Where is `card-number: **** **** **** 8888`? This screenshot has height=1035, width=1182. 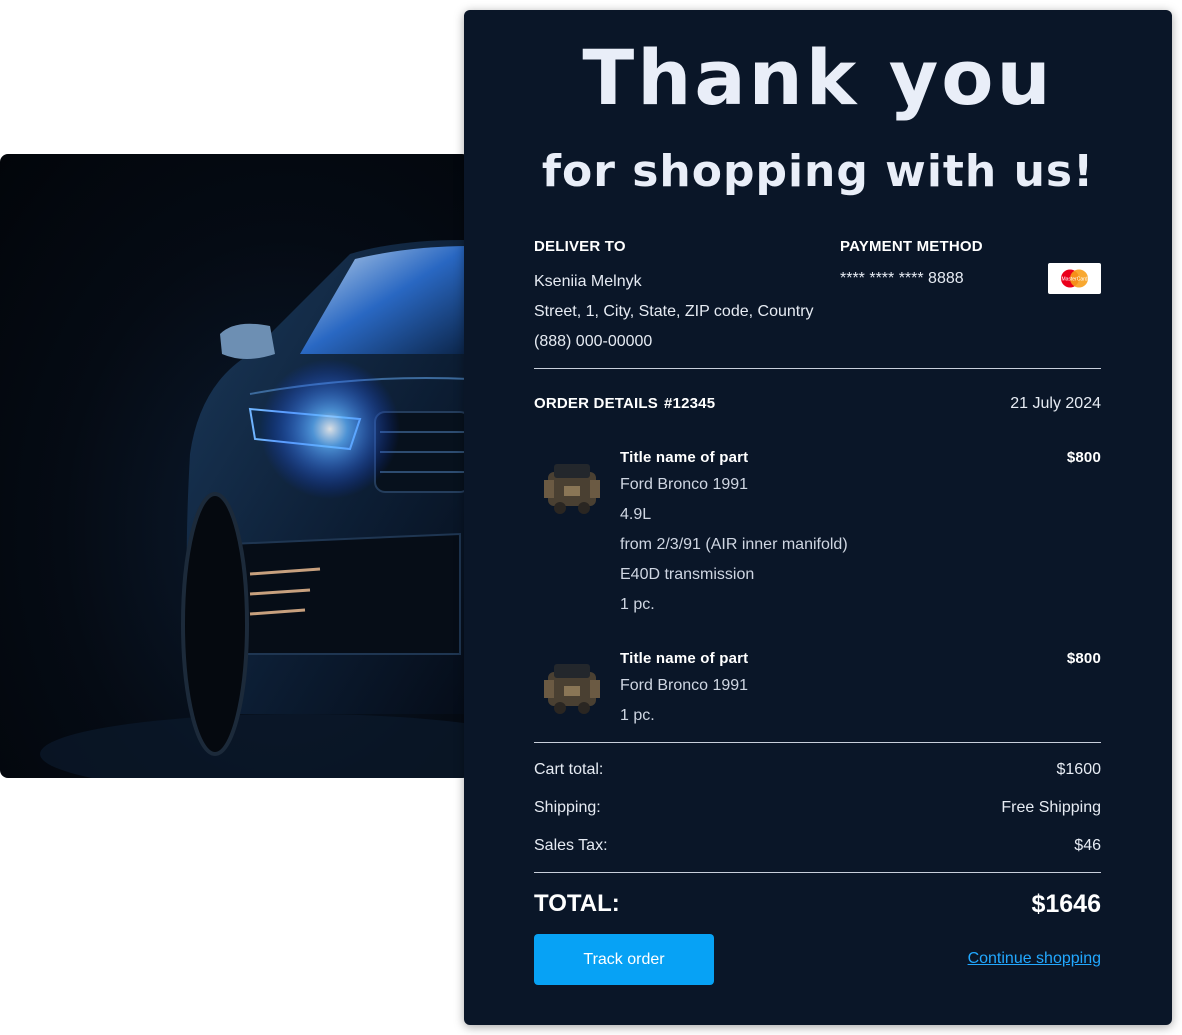 card-number: **** **** **** 8888 is located at coordinates (902, 278).